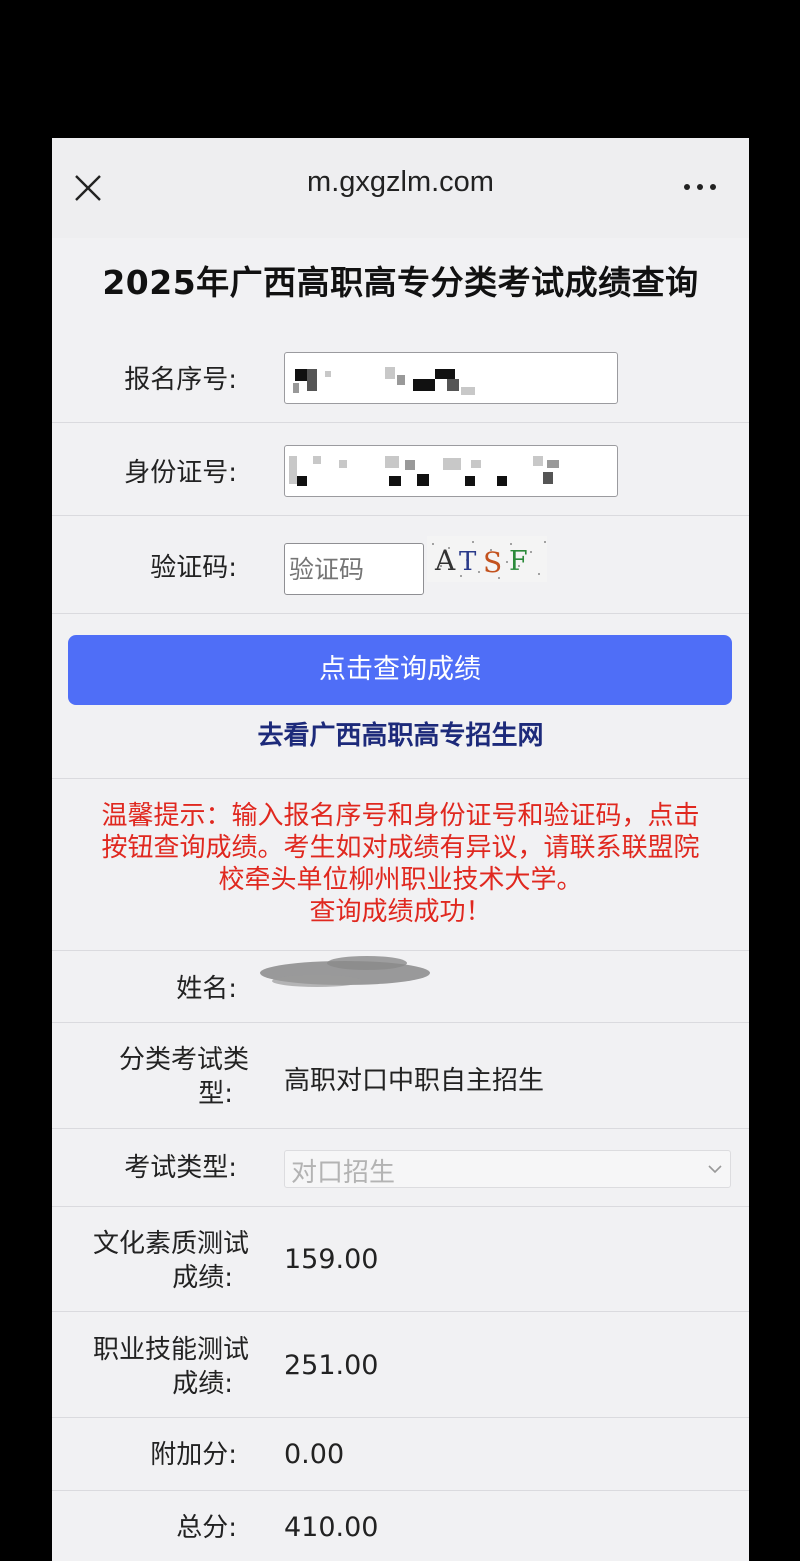 The image size is (800, 1561). I want to click on chevron-down-icon, so click(715, 1168).